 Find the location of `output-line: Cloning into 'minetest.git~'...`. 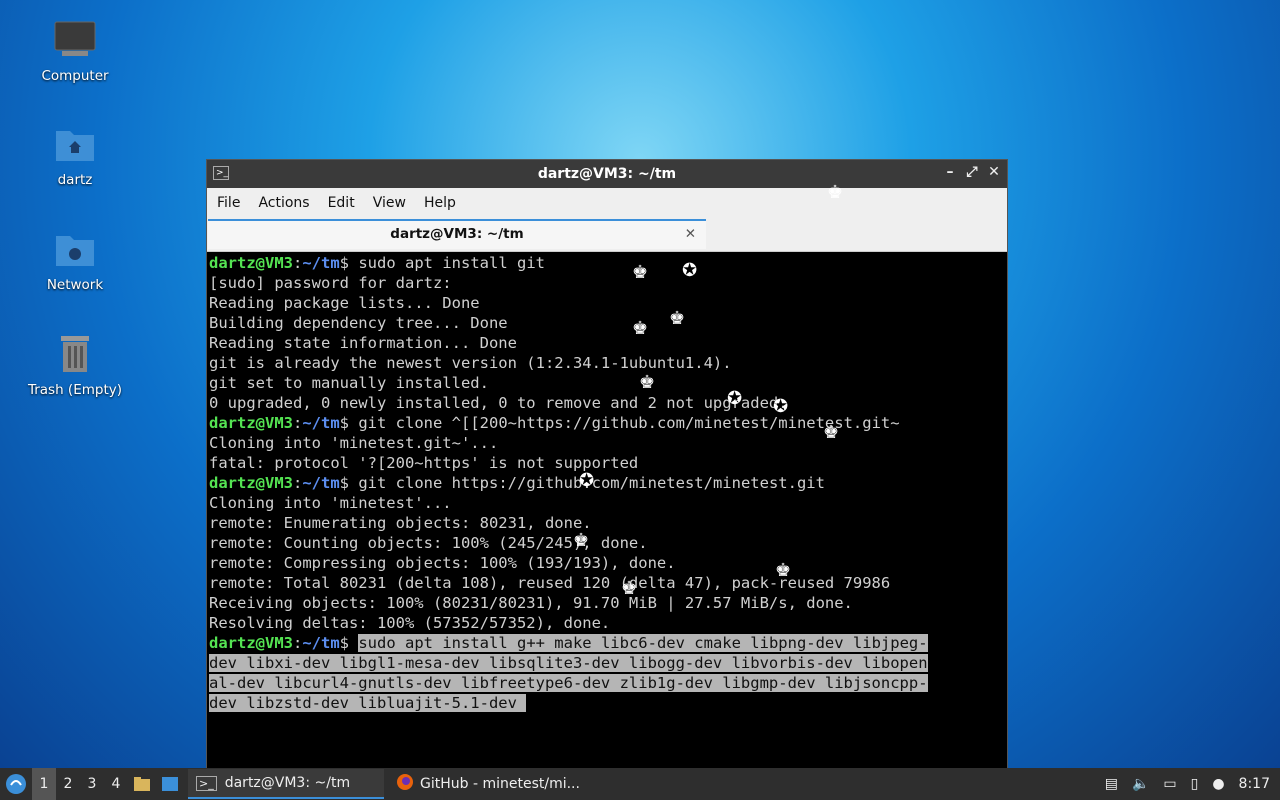

output-line: Cloning into 'minetest.git~'... is located at coordinates (354, 443).